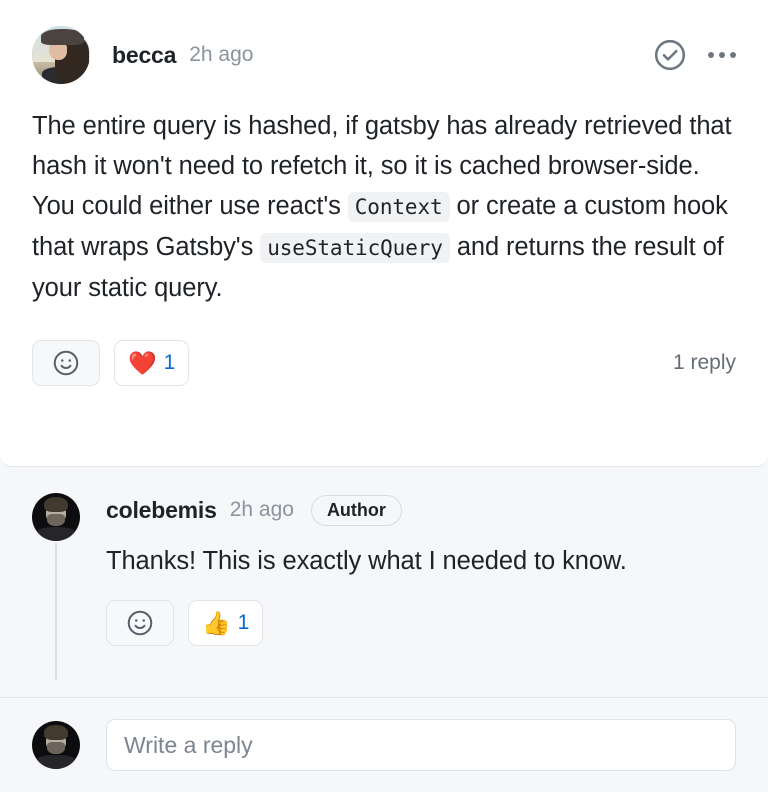 The height and width of the screenshot is (792, 768). Describe the element at coordinates (221, 54) in the screenshot. I see `comment-timestamp: 2h ago` at that location.